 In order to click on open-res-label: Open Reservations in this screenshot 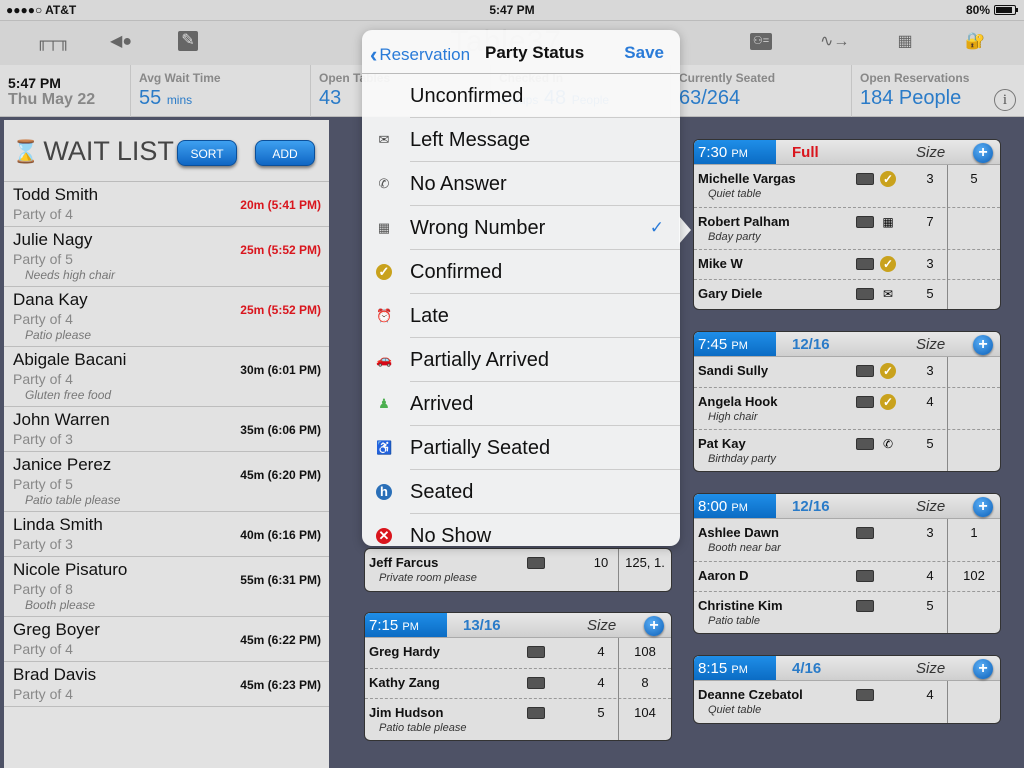, I will do `click(915, 78)`.